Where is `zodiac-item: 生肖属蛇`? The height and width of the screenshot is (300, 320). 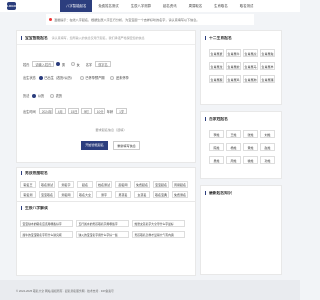 zodiac-item: 生肖属蛇 is located at coordinates (233, 66).